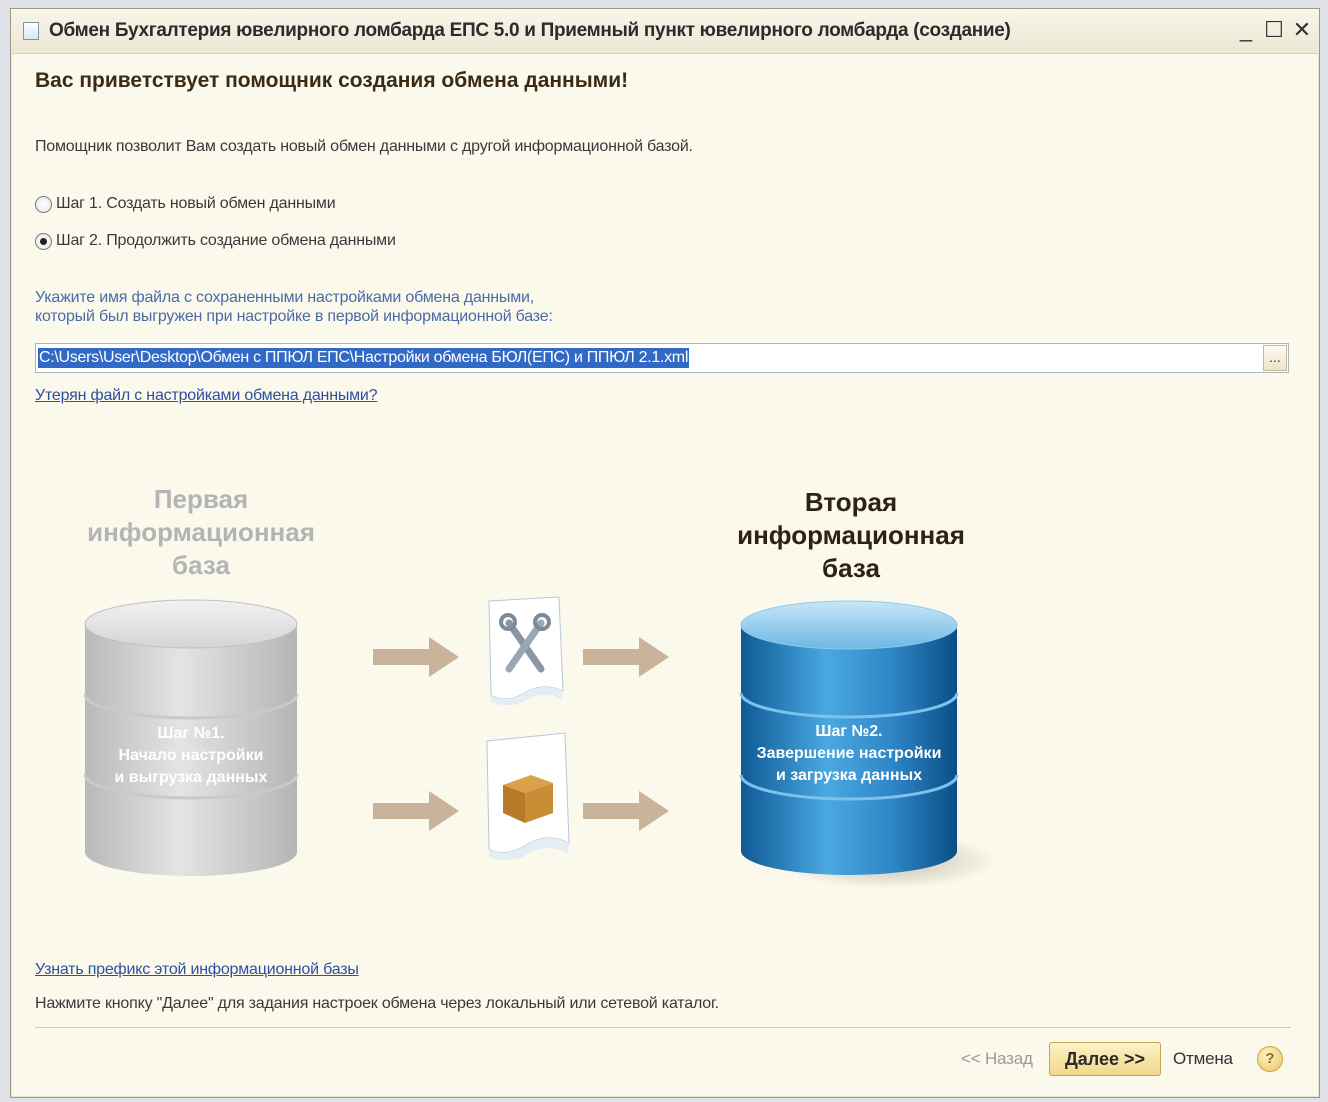  I want to click on settings-document-icon, so click(526, 650).